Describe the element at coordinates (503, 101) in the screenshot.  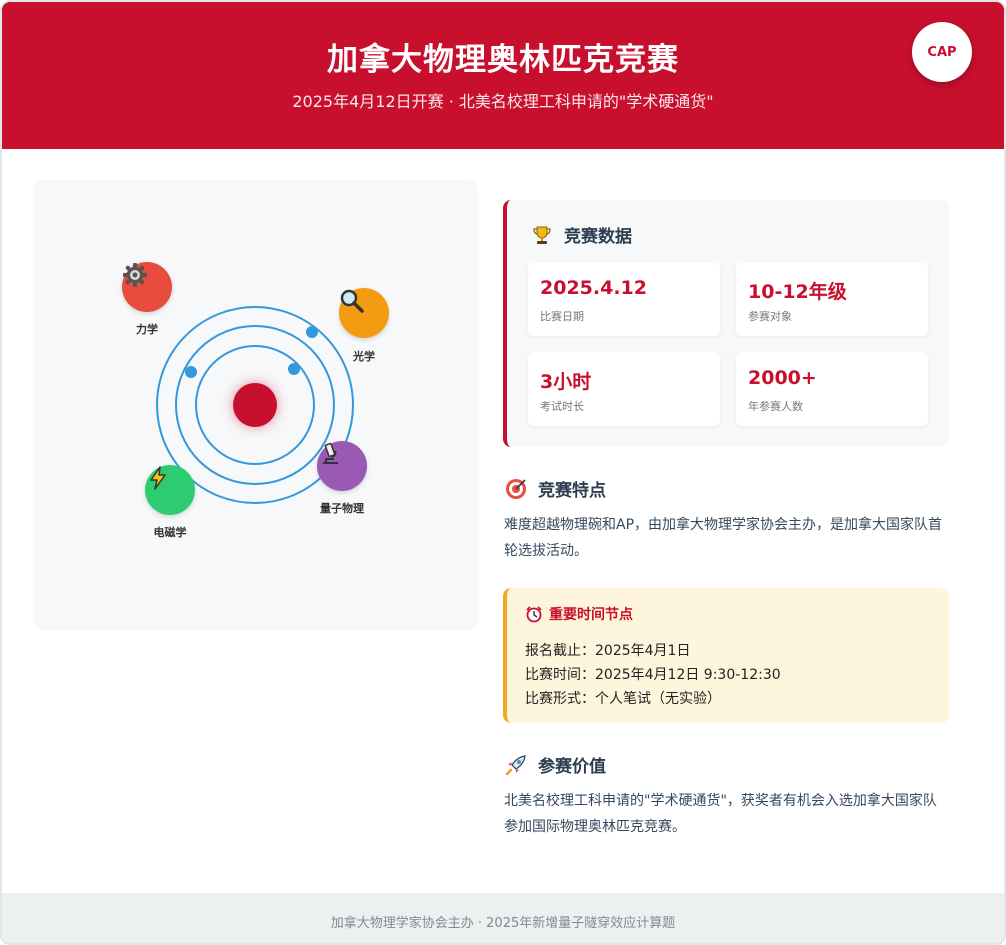
I see `page-subtitle: 2025年4月12日开赛 · 北美名校理工科申请的"学术硬通货"` at that location.